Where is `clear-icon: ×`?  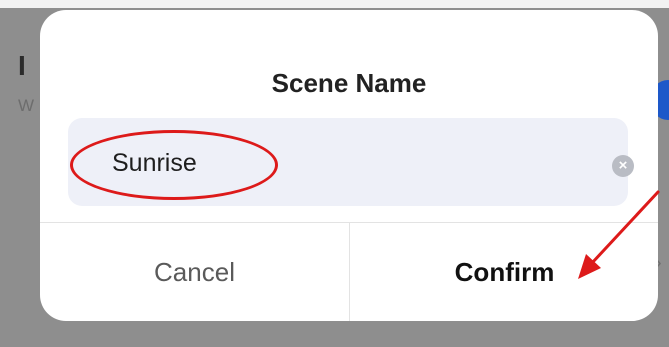
clear-icon: × is located at coordinates (623, 166).